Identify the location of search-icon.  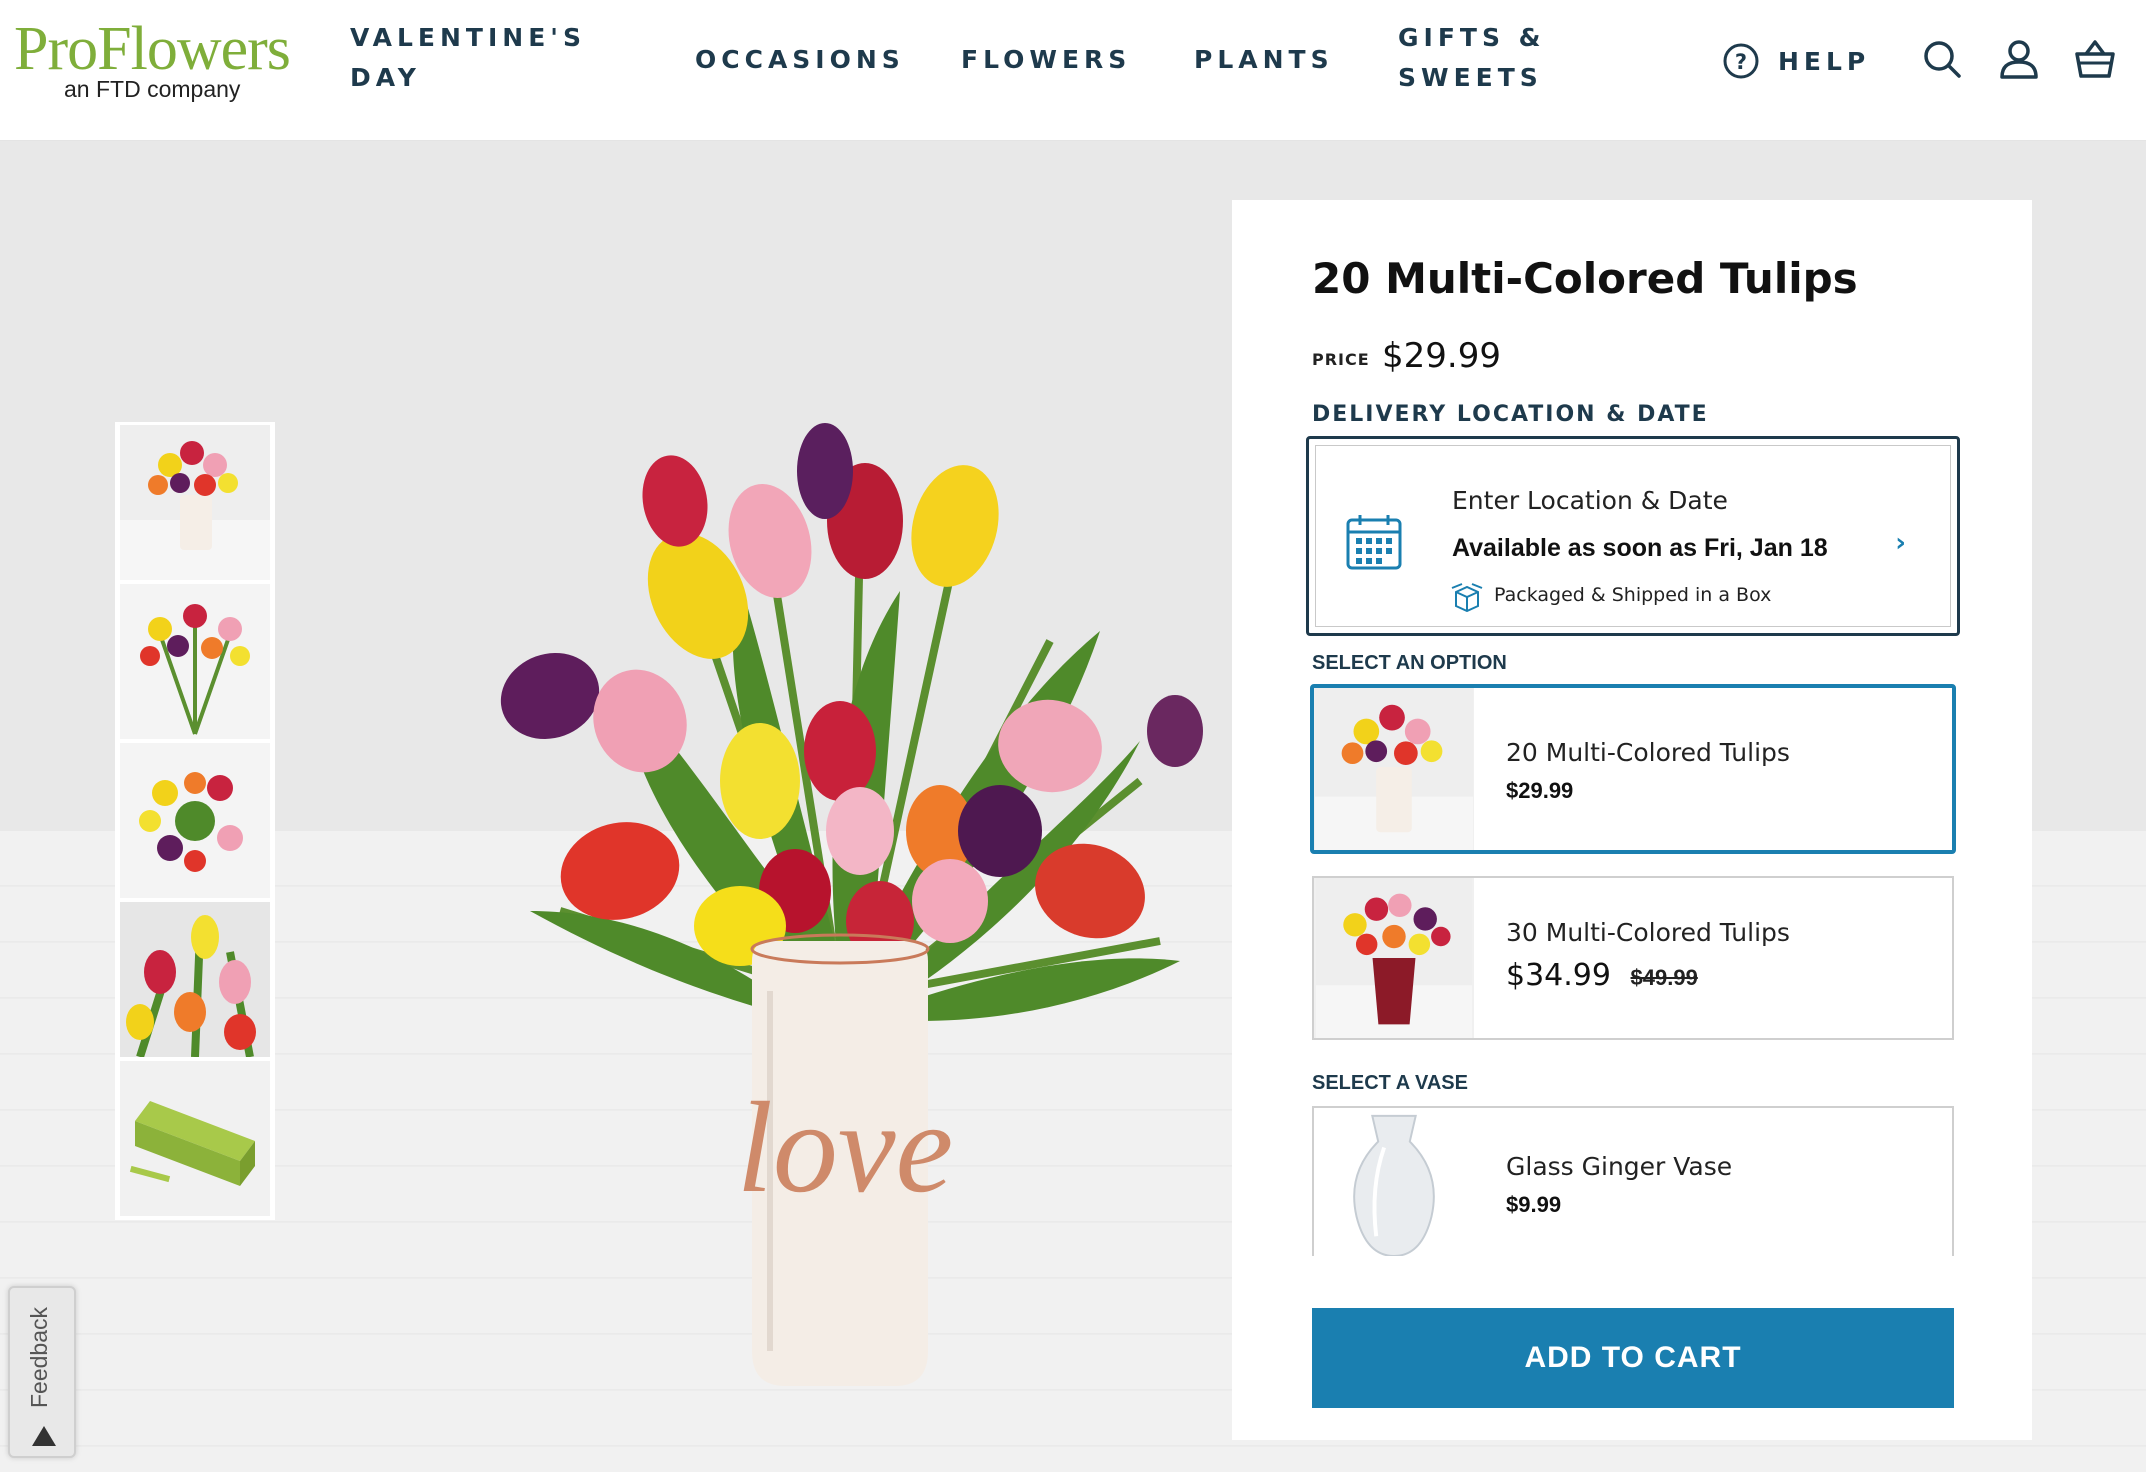
(1942, 59).